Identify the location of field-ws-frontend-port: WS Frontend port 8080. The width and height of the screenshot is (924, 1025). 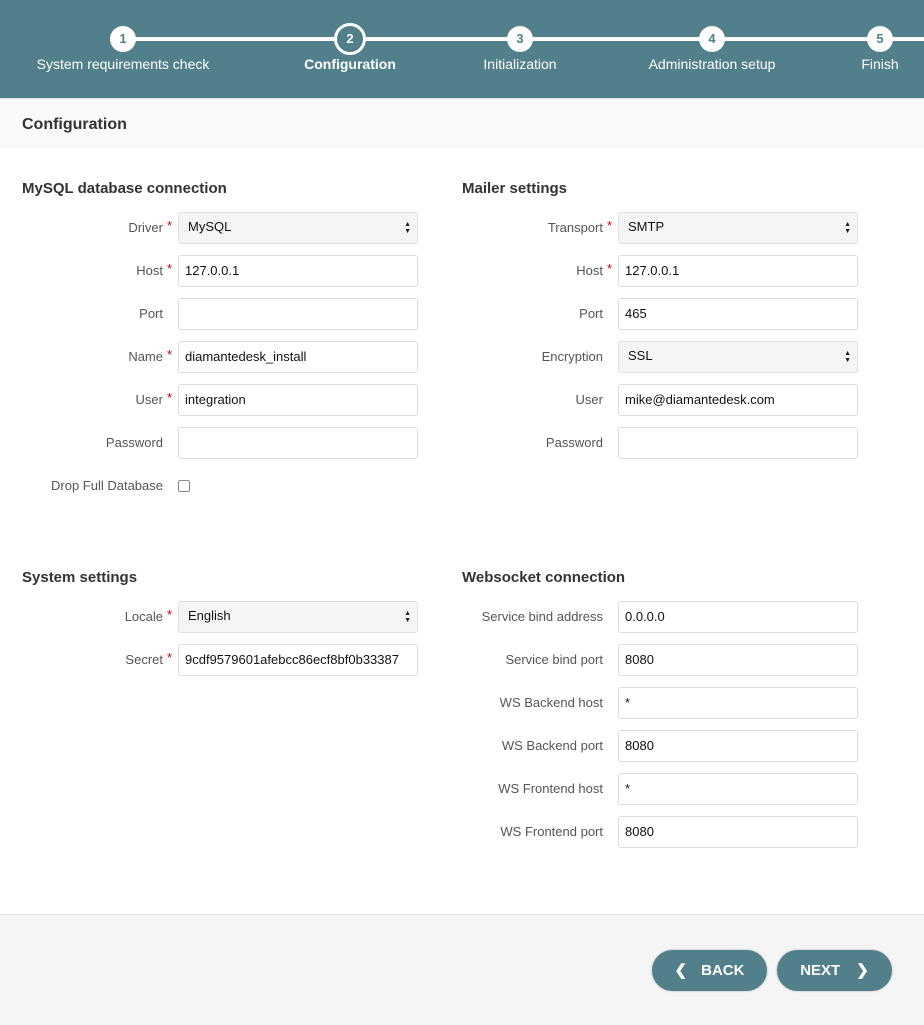
(682, 832).